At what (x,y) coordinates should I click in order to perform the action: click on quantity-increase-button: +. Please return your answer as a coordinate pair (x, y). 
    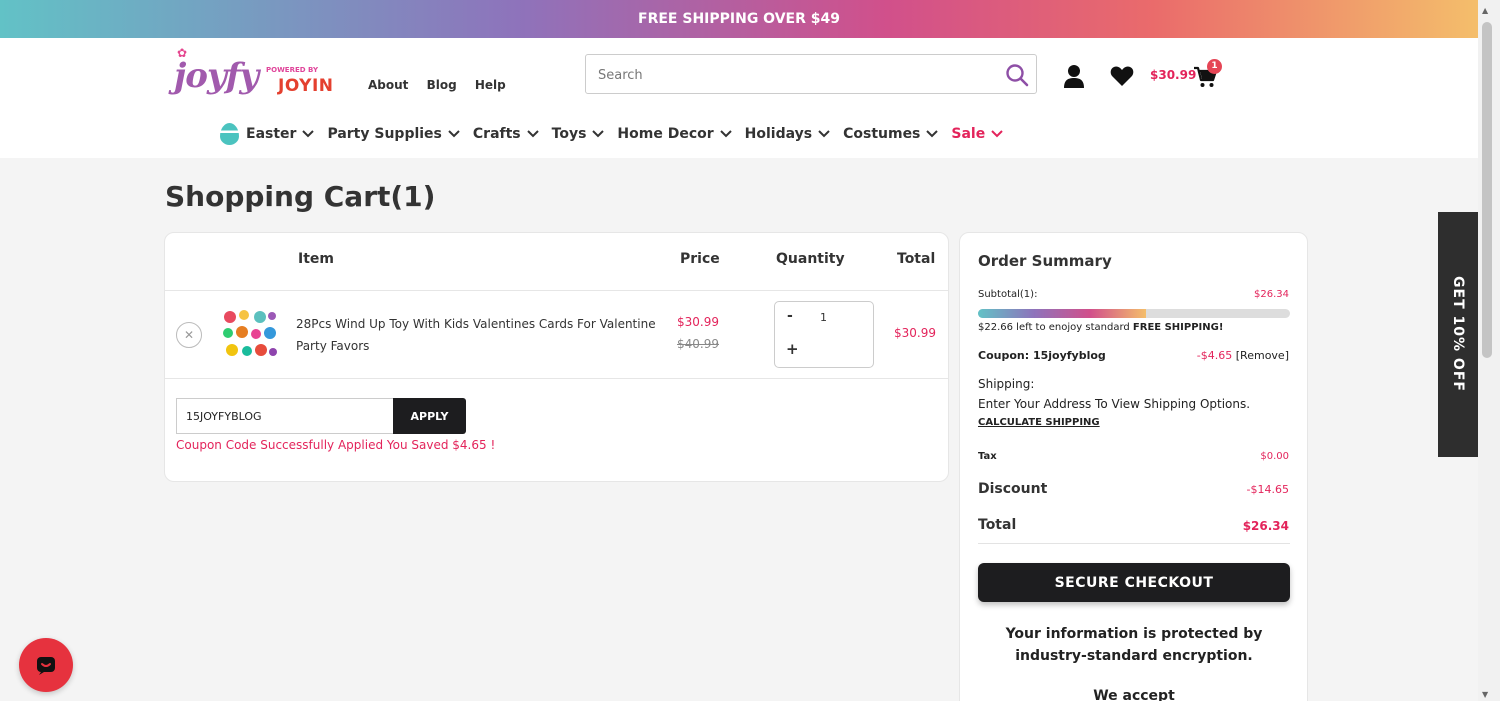
    Looking at the image, I should click on (792, 349).